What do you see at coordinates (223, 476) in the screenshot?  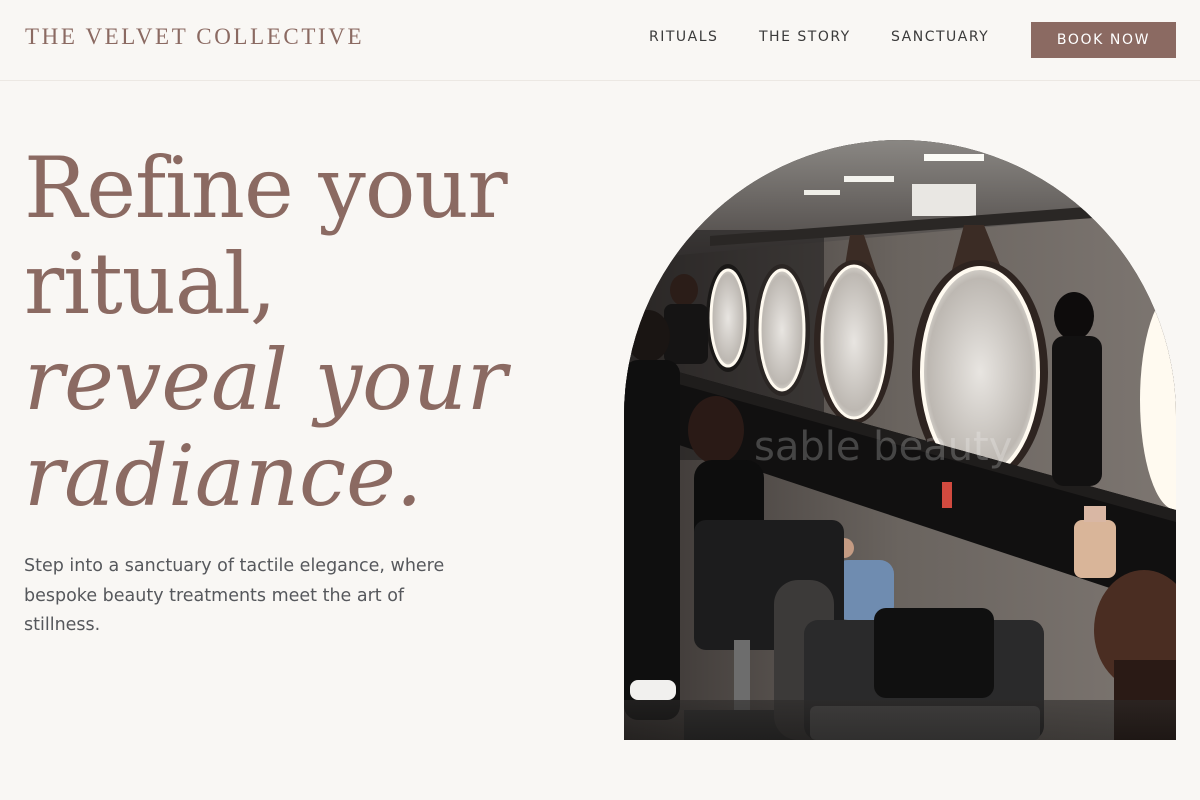 I see `headline-line-4: radiance.` at bounding box center [223, 476].